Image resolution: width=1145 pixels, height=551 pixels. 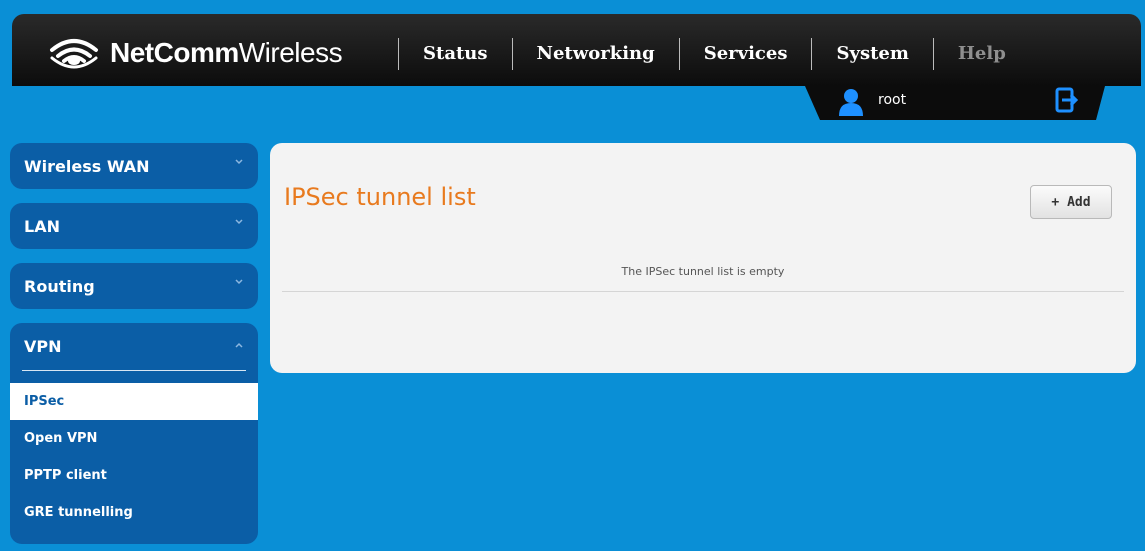 What do you see at coordinates (982, 54) in the screenshot?
I see `nav-help: Help` at bounding box center [982, 54].